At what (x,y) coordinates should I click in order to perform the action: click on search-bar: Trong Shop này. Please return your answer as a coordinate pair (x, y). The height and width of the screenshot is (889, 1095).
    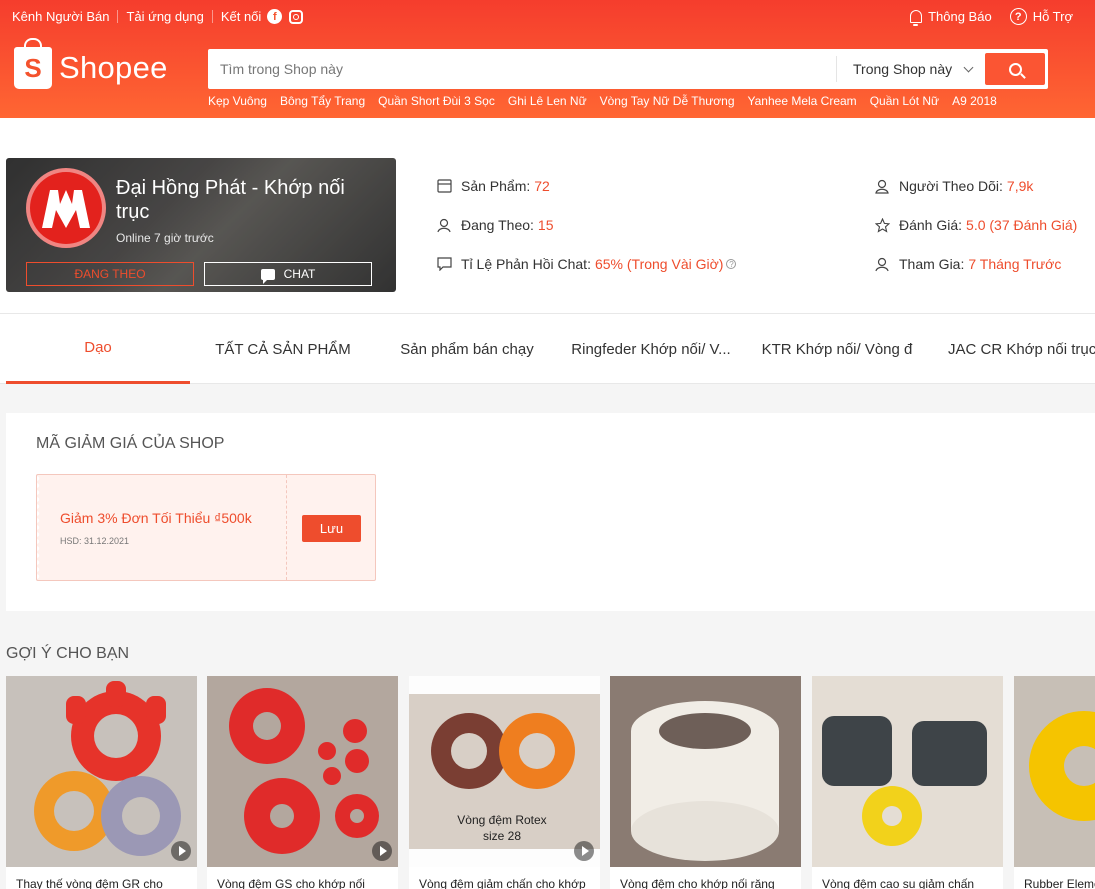
    Looking at the image, I should click on (628, 69).